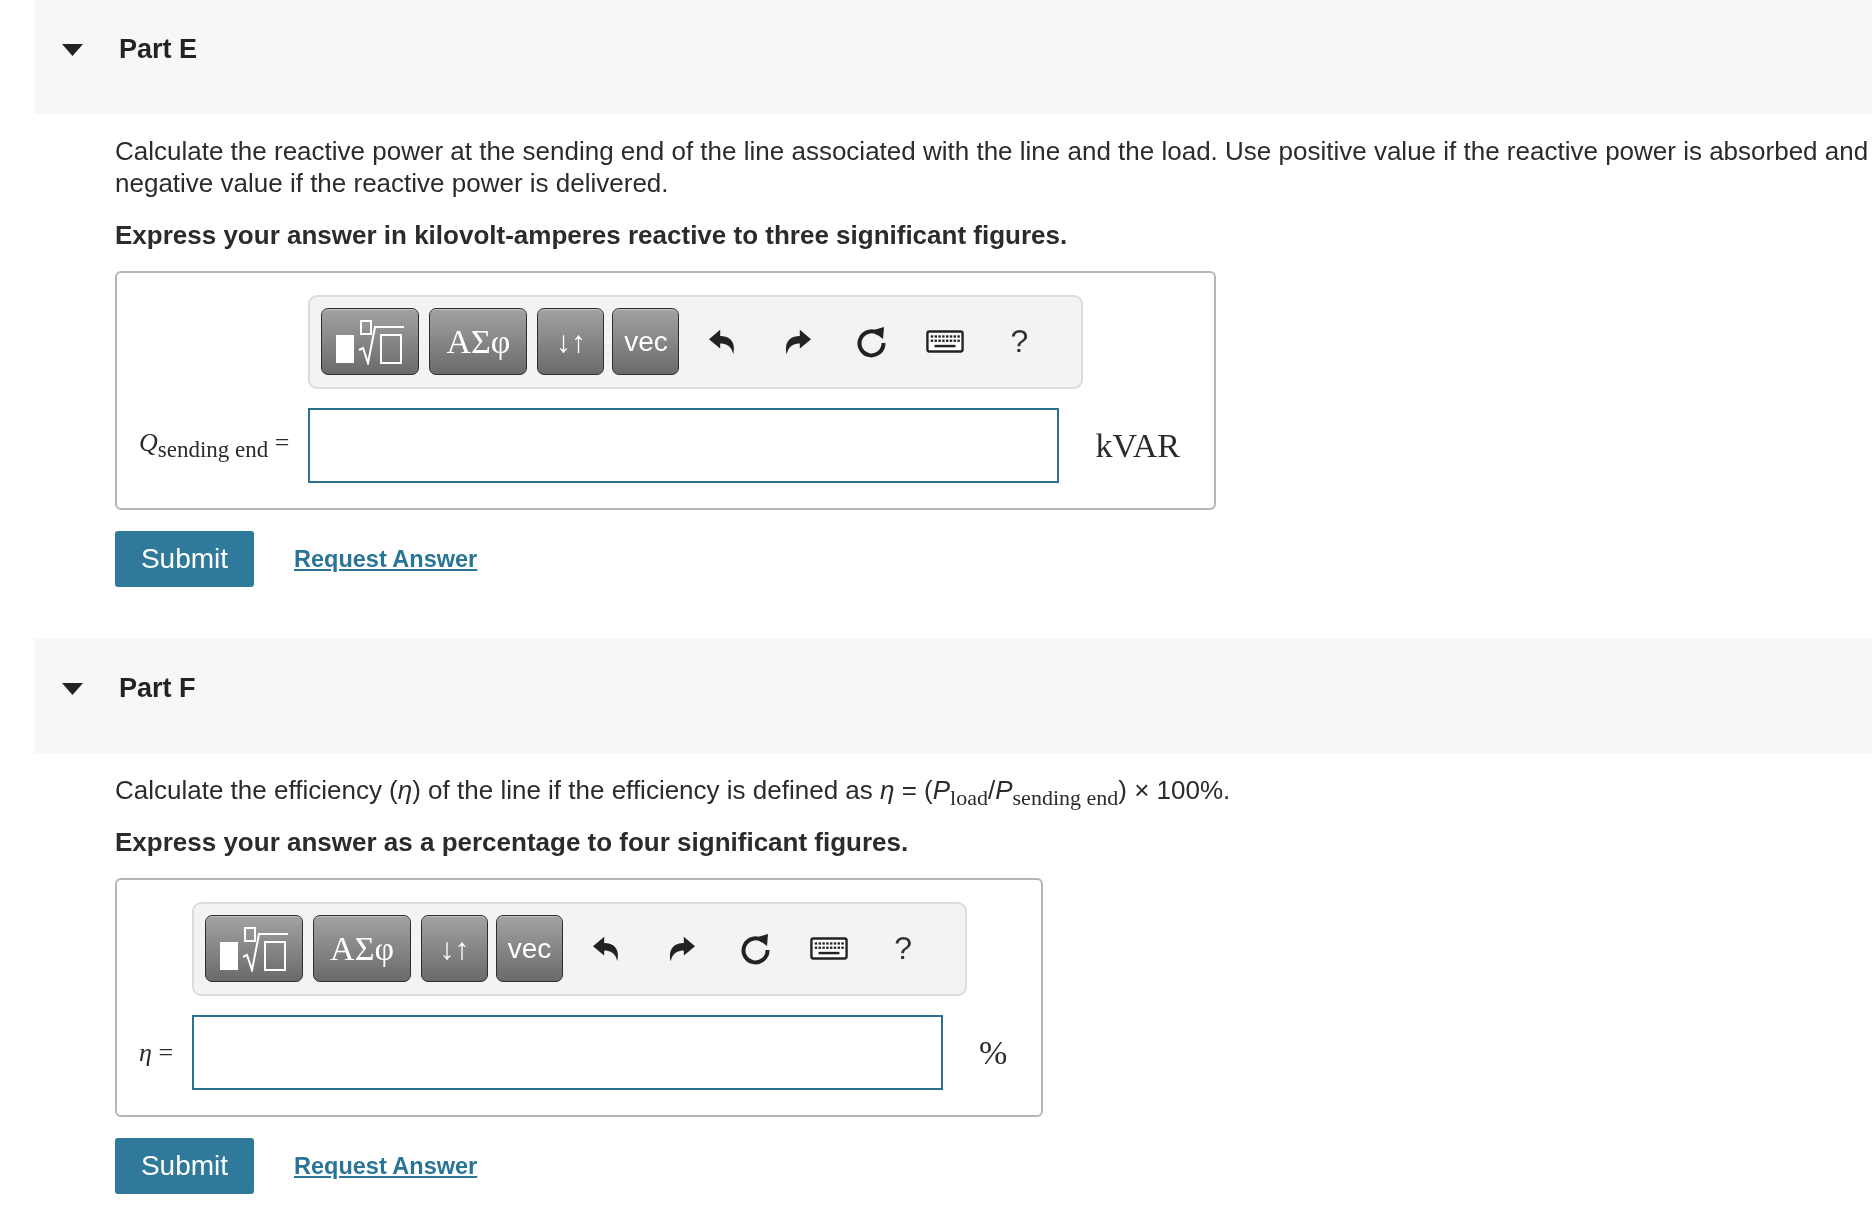  I want to click on part-title: Part E, so click(158, 49).